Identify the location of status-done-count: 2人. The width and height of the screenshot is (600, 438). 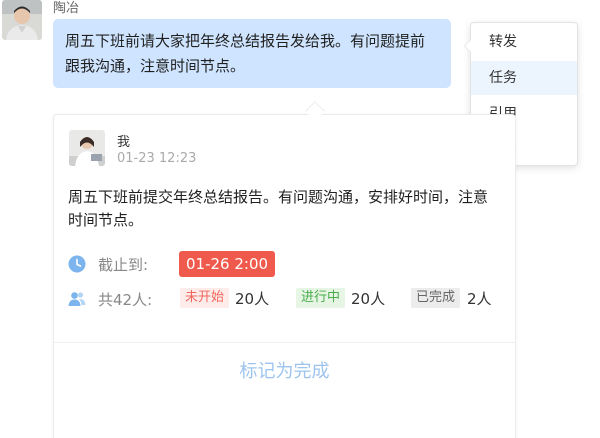
(479, 299).